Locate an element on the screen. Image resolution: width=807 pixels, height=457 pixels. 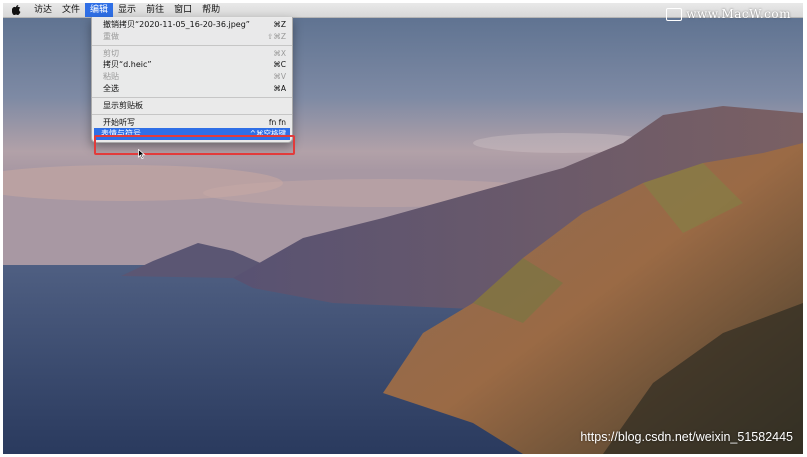
apple-icon is located at coordinates (16, 10).